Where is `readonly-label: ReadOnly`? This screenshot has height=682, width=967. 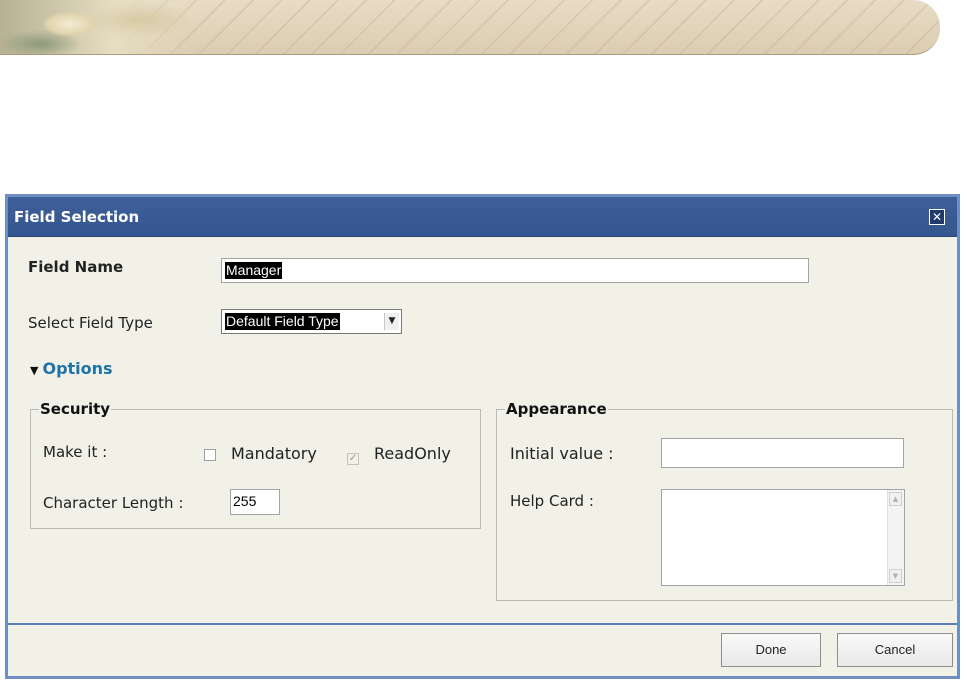 readonly-label: ReadOnly is located at coordinates (412, 453).